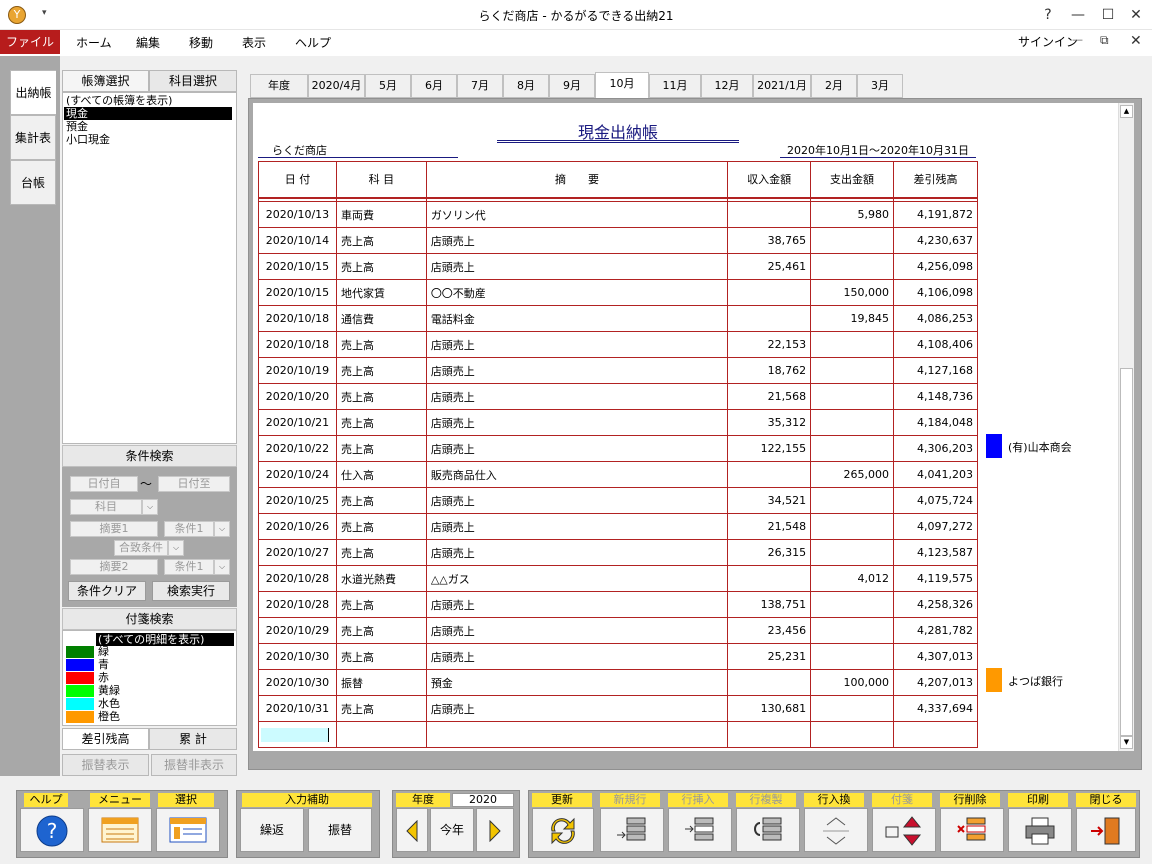 This screenshot has height=864, width=1152. I want to click on table-row: 2020/10/27 売上高 店頭売上 26,315 4,123,587, so click(618, 552).